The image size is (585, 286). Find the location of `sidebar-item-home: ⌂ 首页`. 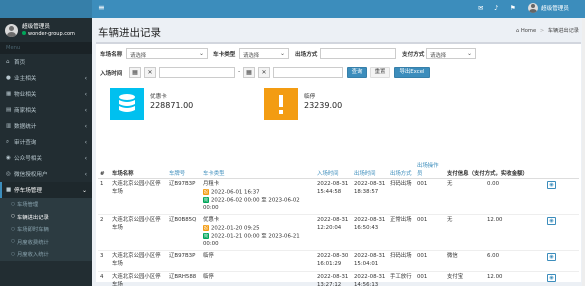

sidebar-item-home: ⌂ 首页 is located at coordinates (46, 62).